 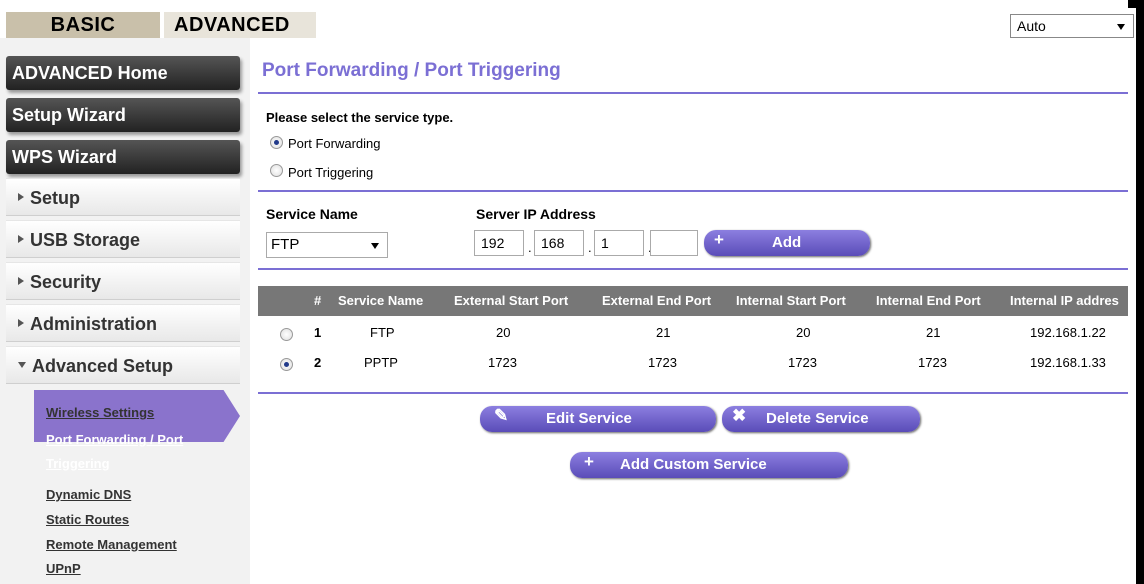 What do you see at coordinates (318, 362) in the screenshot?
I see `table-cell-num: 2` at bounding box center [318, 362].